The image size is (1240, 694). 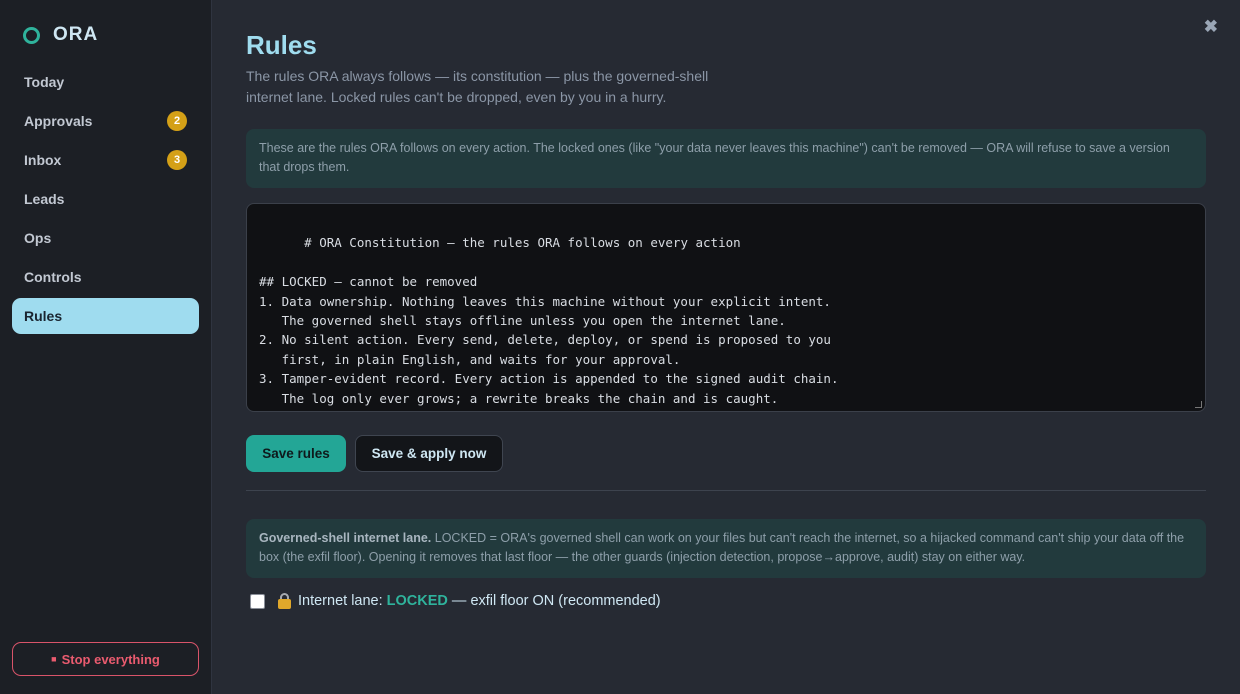 I want to click on save-apply-now-button: Save & apply now, so click(x=429, y=453).